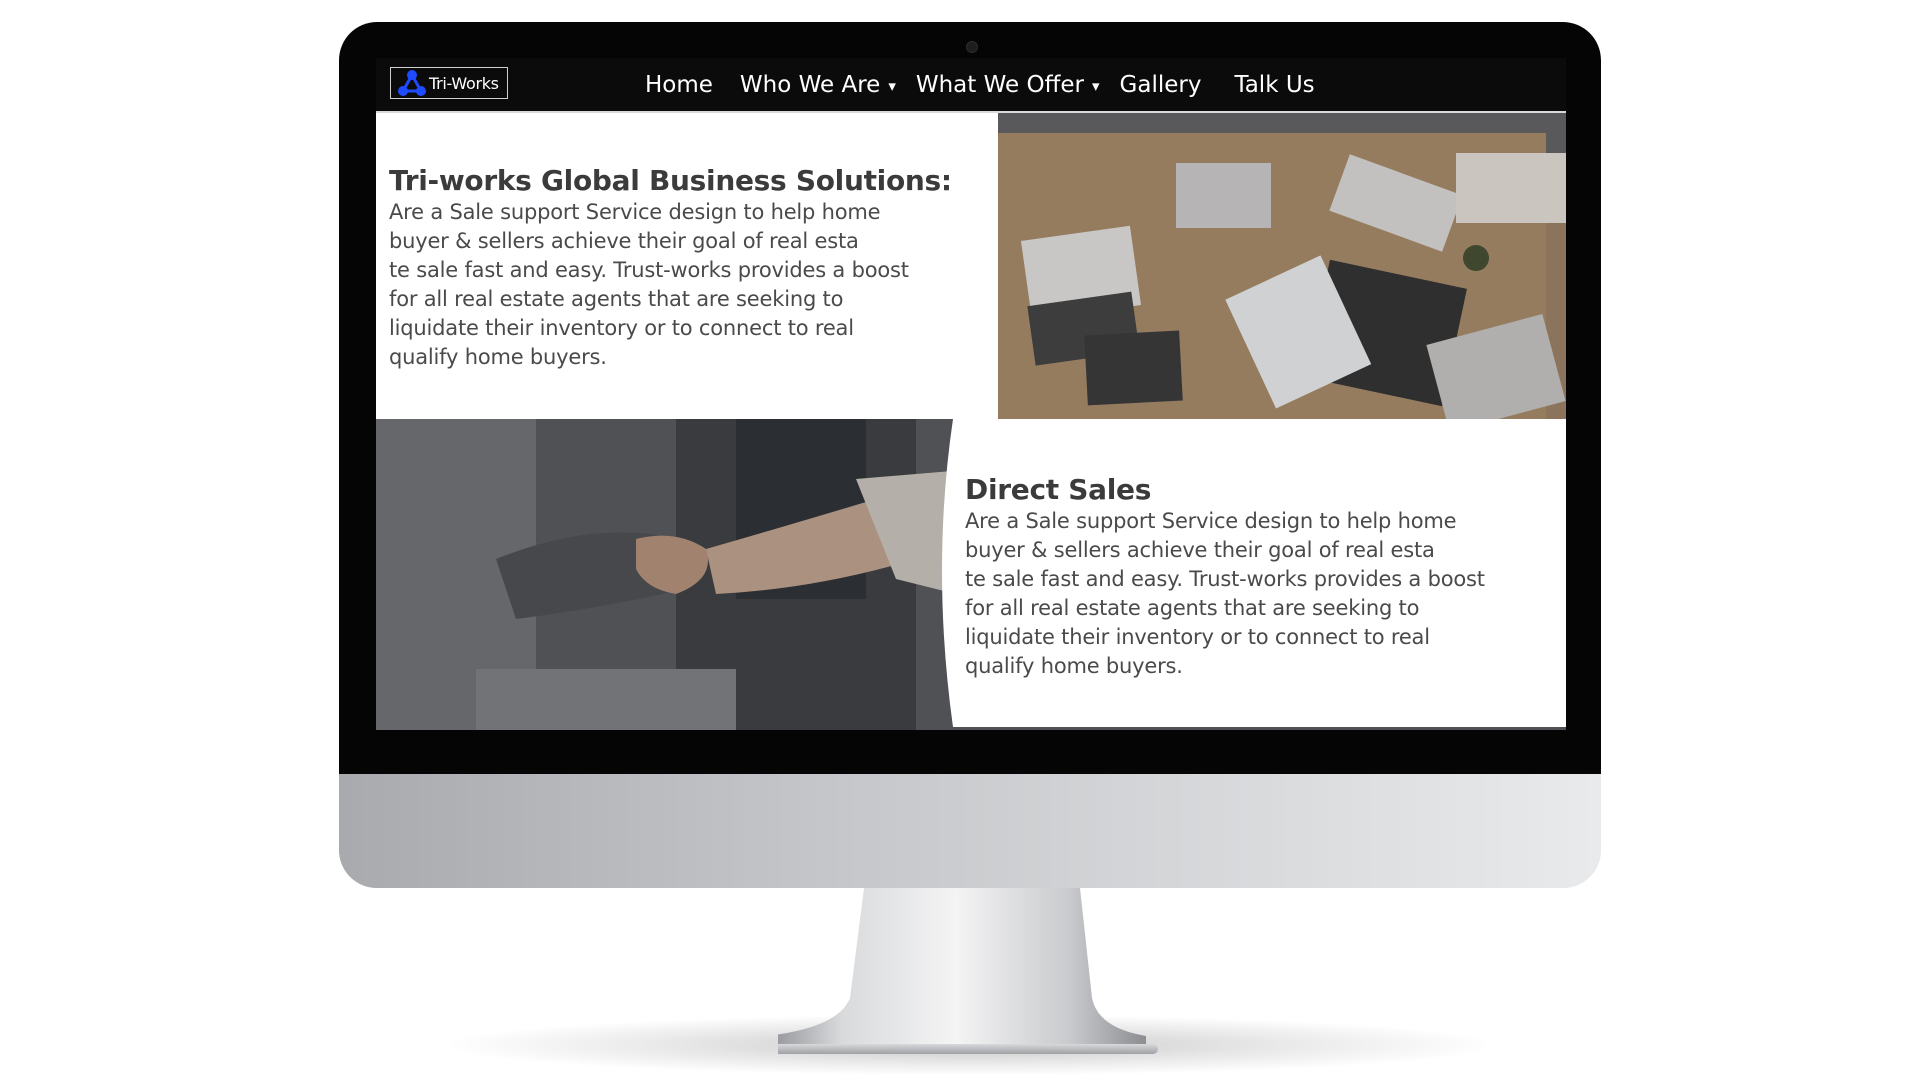 Image resolution: width=1920 pixels, height=1080 pixels. I want to click on section-heading: Direct Sales, so click(1058, 489).